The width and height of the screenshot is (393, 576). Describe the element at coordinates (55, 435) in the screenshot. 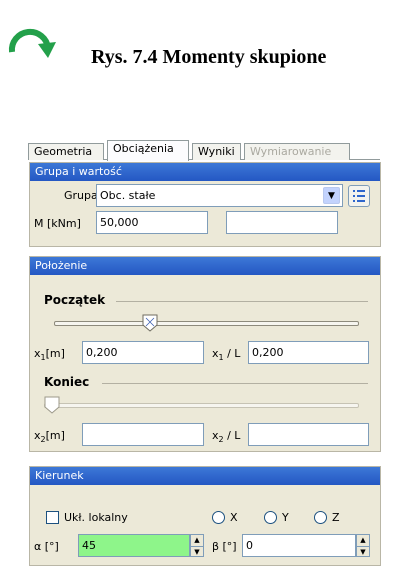

I see `x2-label-suffix: [m]` at that location.